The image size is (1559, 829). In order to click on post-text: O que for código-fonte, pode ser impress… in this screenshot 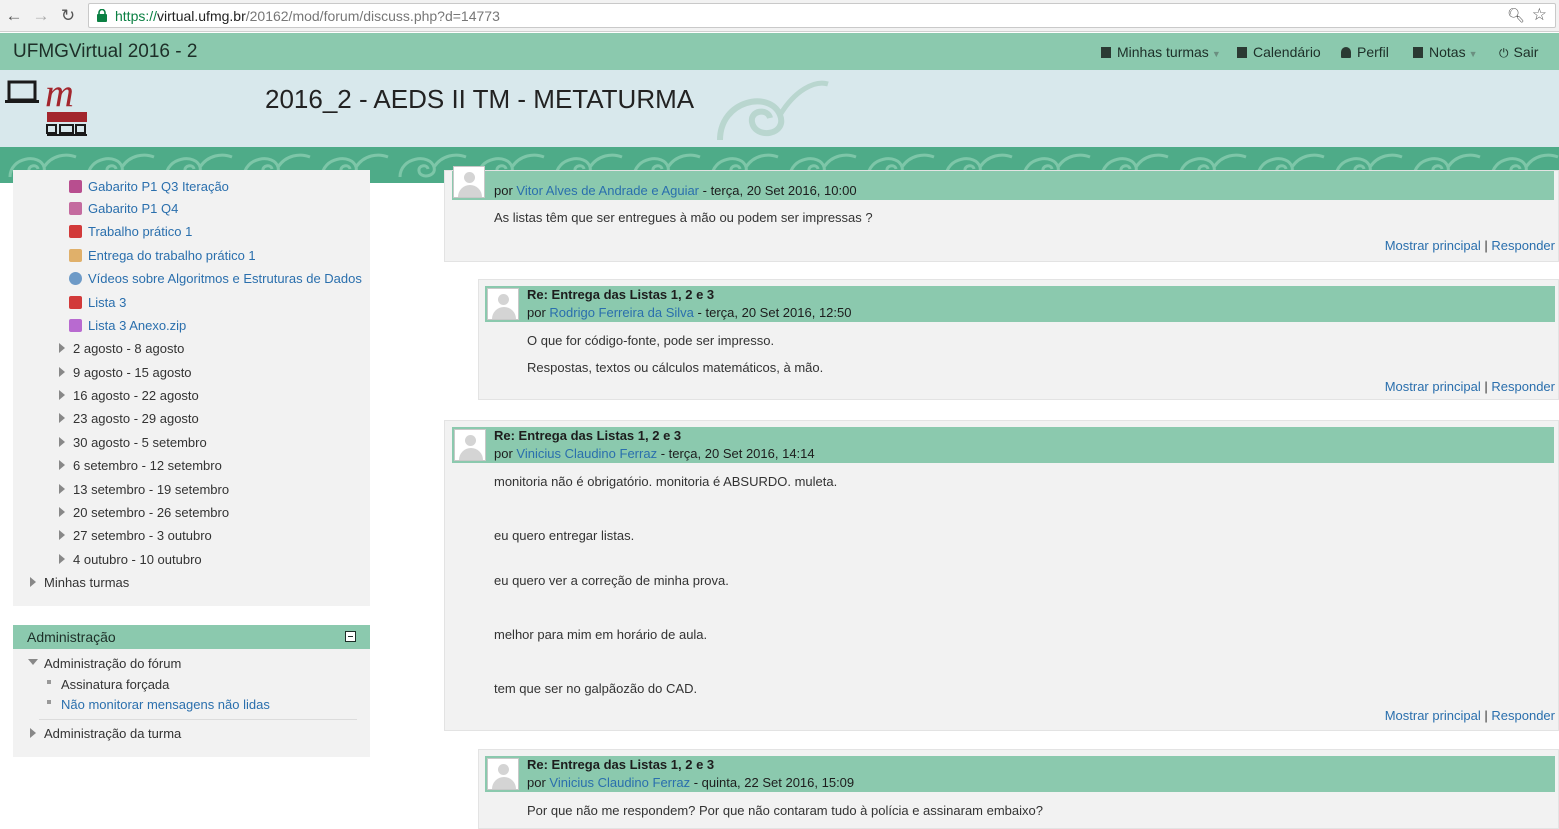, I will do `click(651, 340)`.